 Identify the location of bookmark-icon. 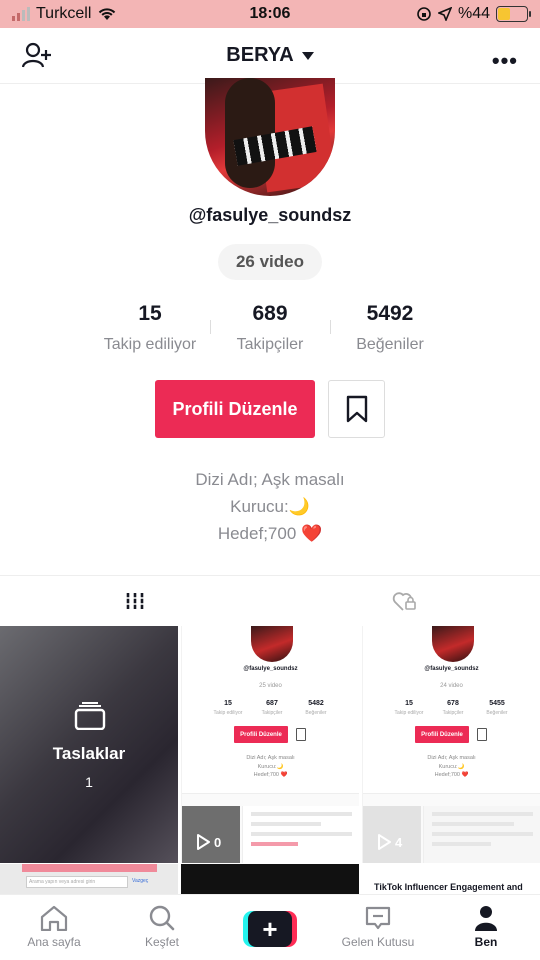
(356, 409).